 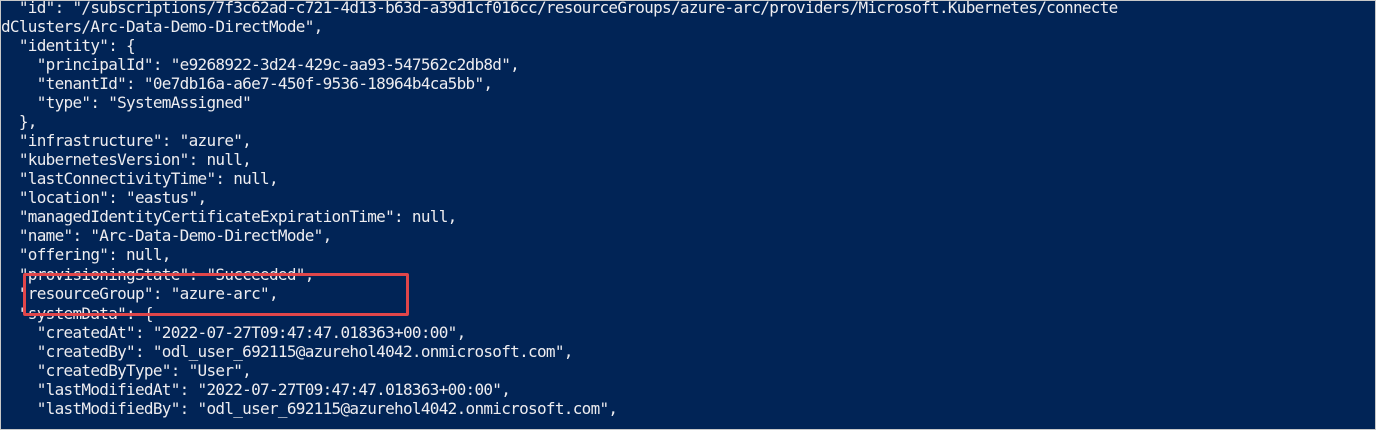 What do you see at coordinates (19, 121) in the screenshot?
I see `terminal-line: },` at bounding box center [19, 121].